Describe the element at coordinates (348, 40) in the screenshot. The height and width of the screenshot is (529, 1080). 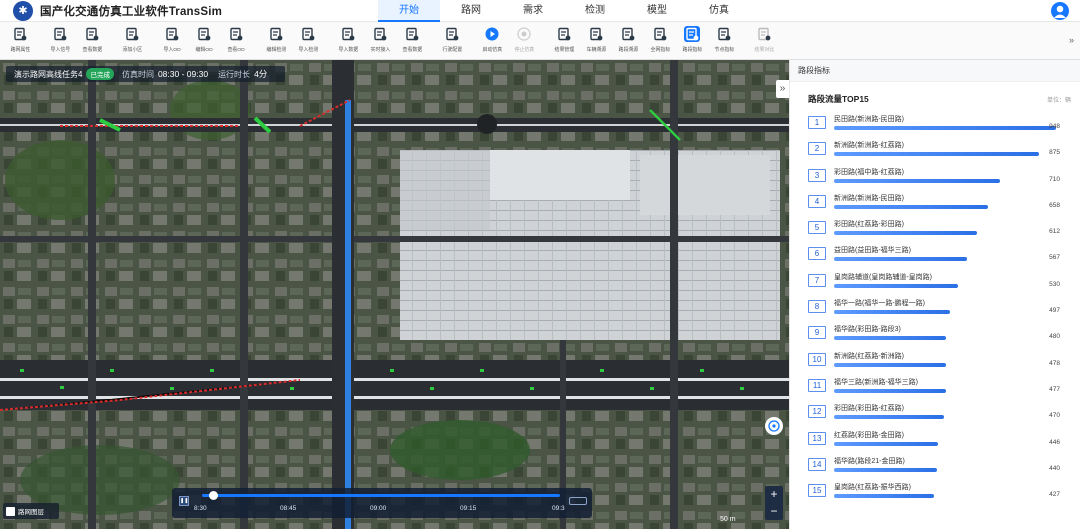
I see `tool-import-data-button: 导入数据` at that location.